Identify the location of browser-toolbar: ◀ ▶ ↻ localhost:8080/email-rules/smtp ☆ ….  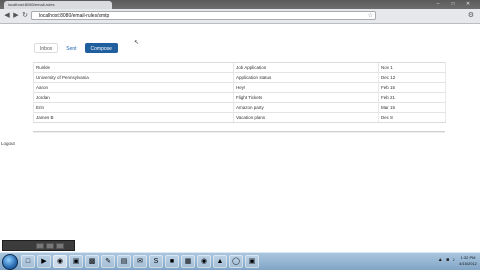
(240, 16).